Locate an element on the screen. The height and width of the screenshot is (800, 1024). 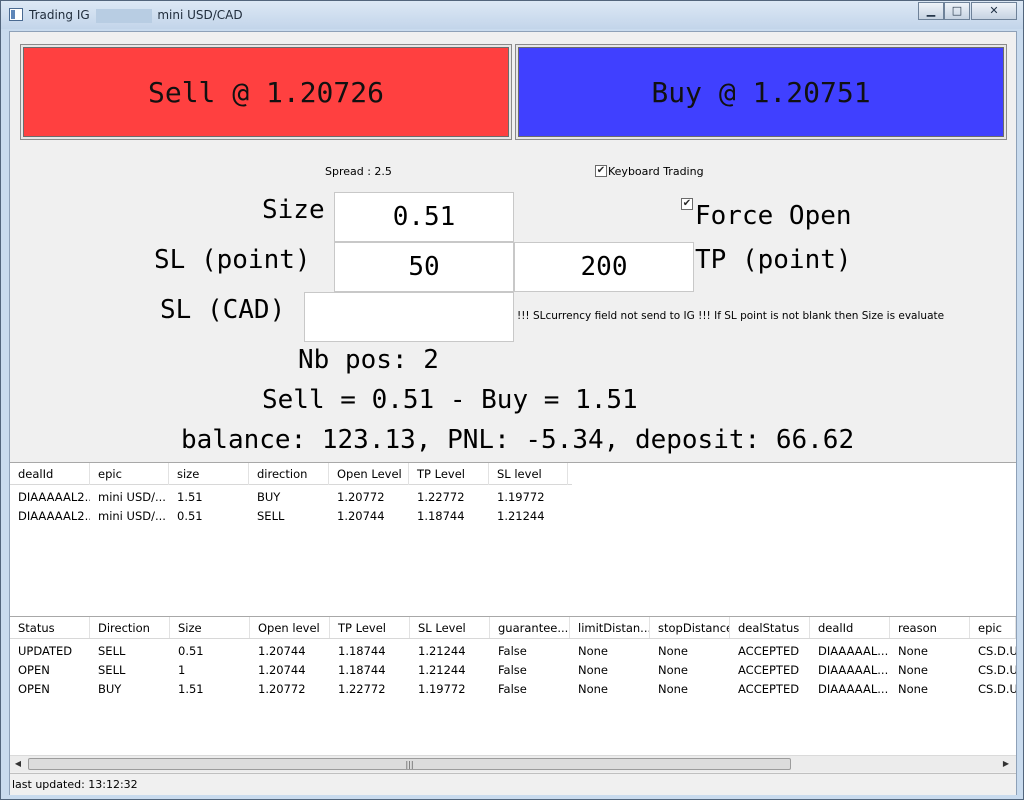
title-bar: Trading IG mini USD/CAD ▁ □ ✕ is located at coordinates (512, 15).